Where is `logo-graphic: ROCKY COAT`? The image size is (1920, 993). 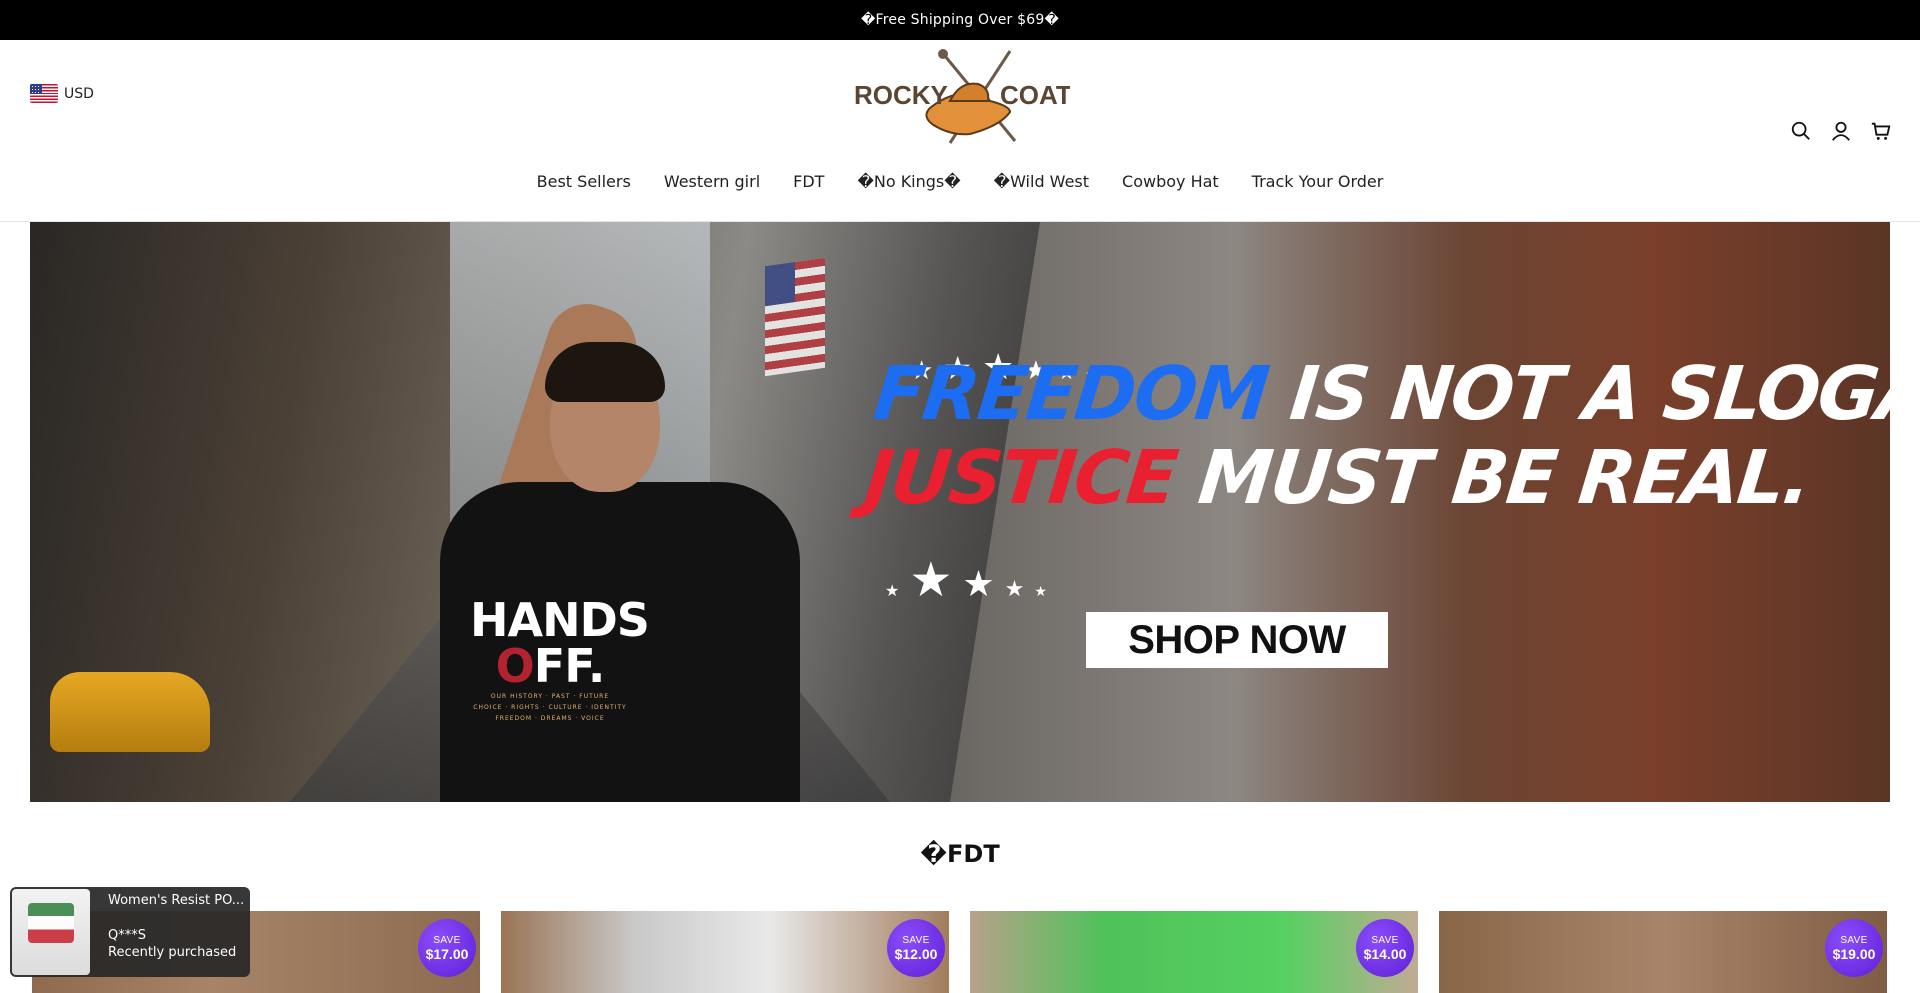
logo-graphic: ROCKY COAT is located at coordinates (963, 96).